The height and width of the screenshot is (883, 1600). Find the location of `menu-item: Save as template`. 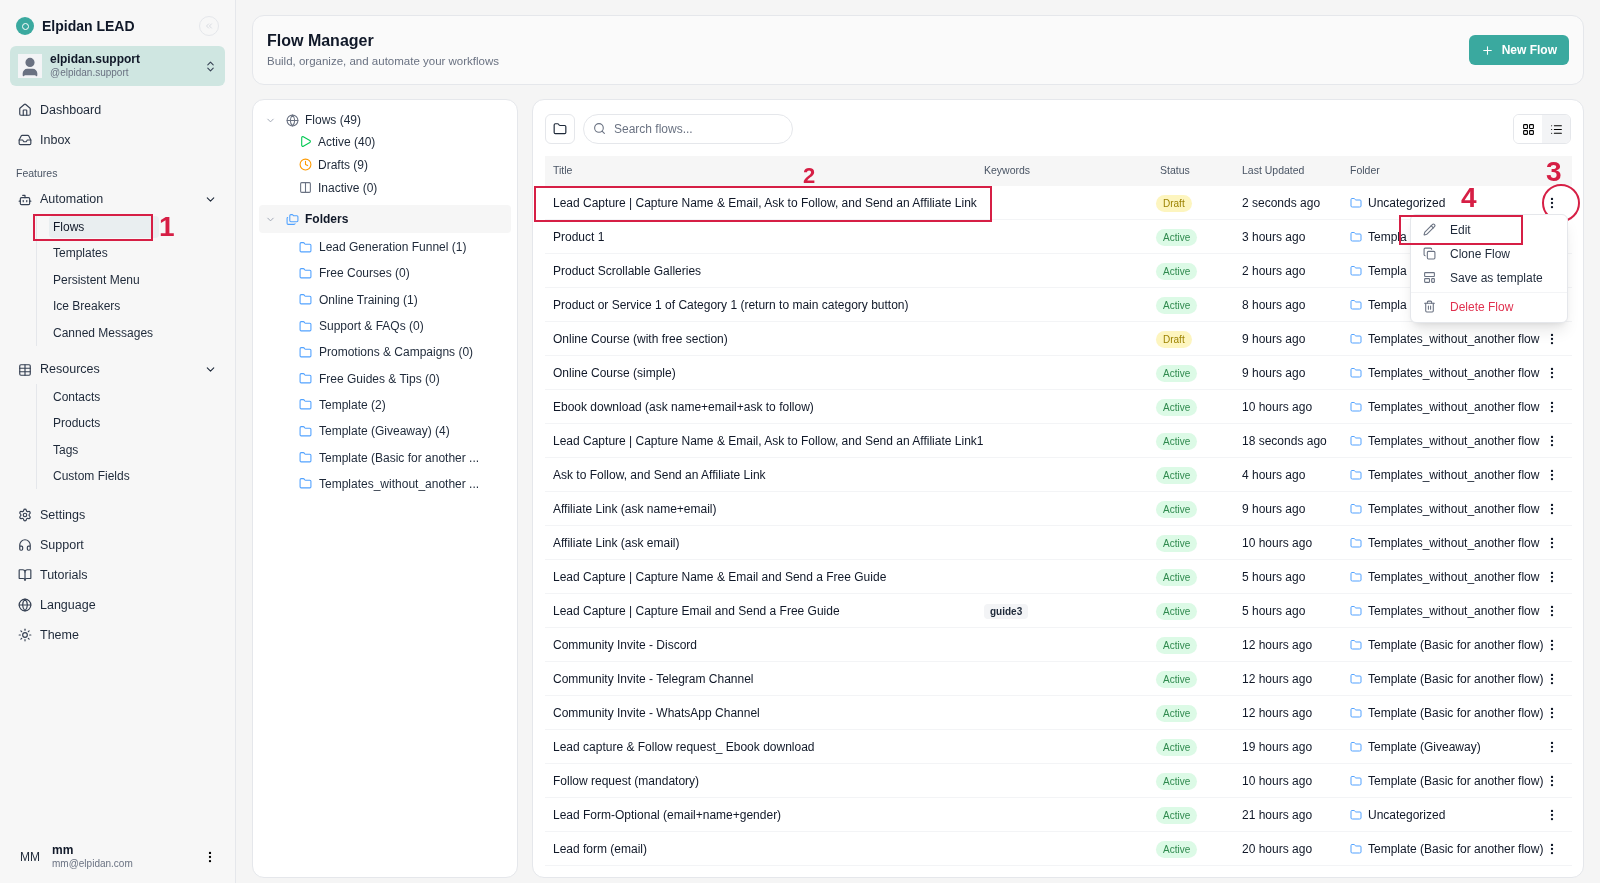

menu-item: Save as template is located at coordinates (1489, 277).